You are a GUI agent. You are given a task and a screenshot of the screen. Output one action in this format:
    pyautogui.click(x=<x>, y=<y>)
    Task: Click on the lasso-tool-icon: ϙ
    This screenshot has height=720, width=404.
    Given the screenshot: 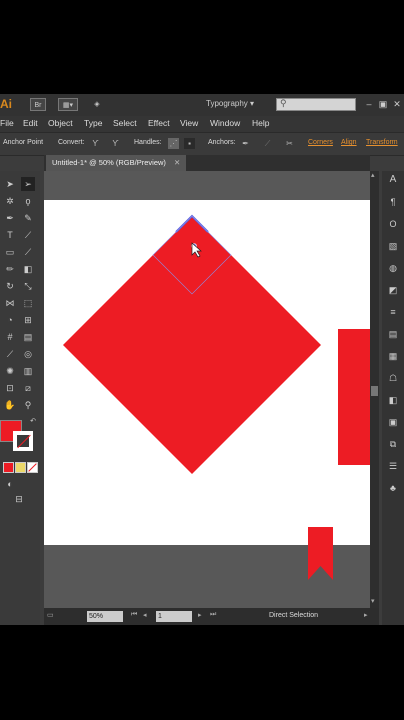 What is the action you would take?
    pyautogui.click(x=28, y=201)
    